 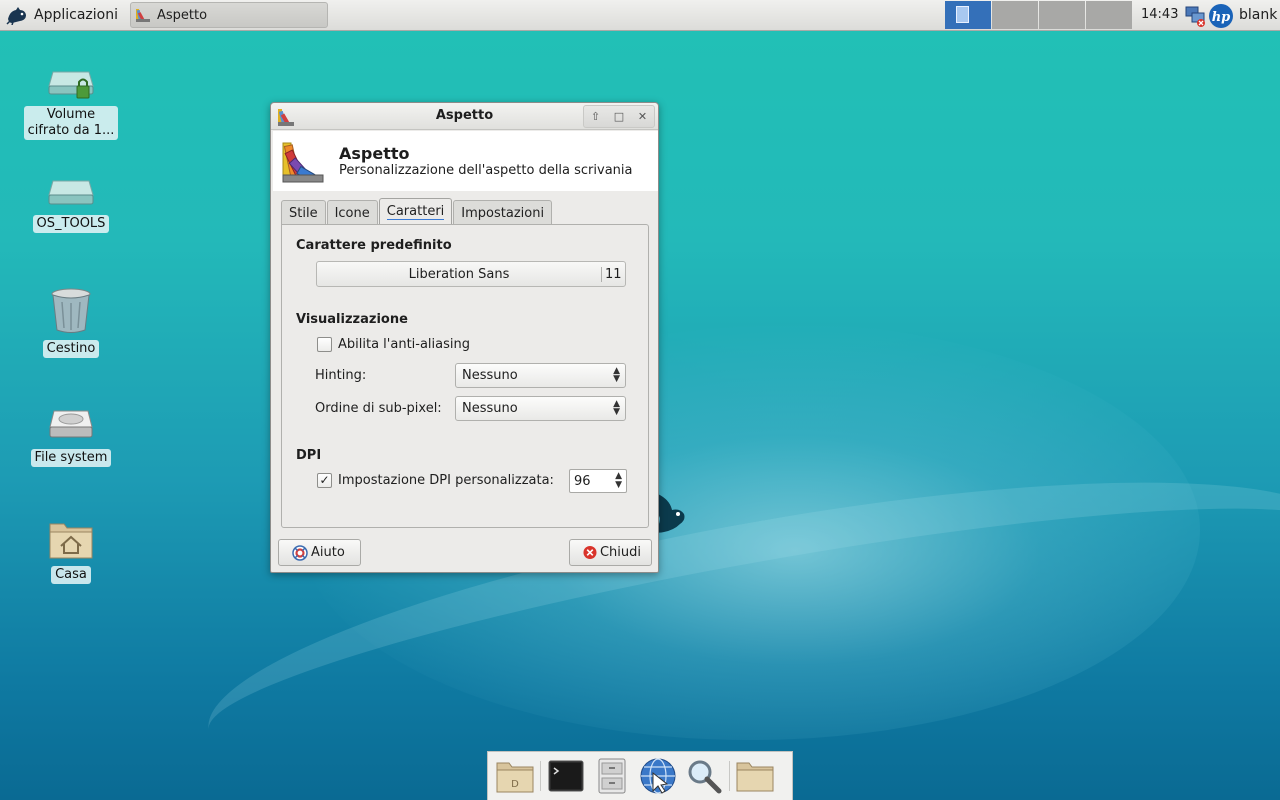 What do you see at coordinates (71, 310) in the screenshot?
I see `trash-icon` at bounding box center [71, 310].